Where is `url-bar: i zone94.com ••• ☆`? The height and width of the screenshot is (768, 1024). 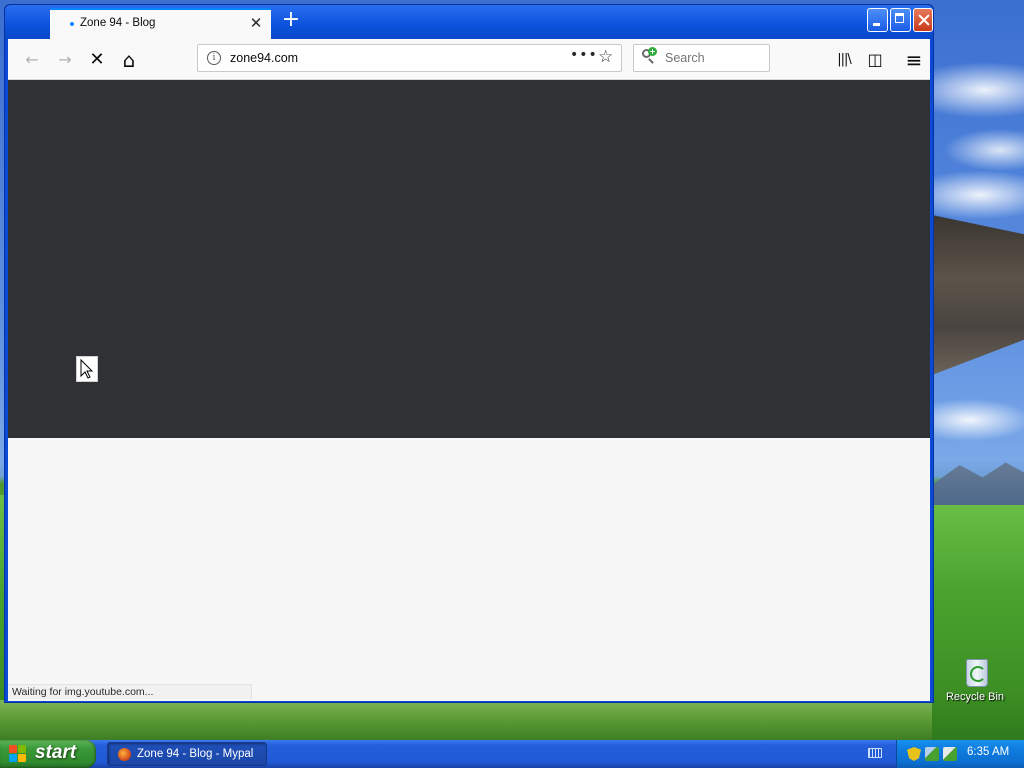
url-bar: i zone94.com ••• ☆ is located at coordinates (409, 58).